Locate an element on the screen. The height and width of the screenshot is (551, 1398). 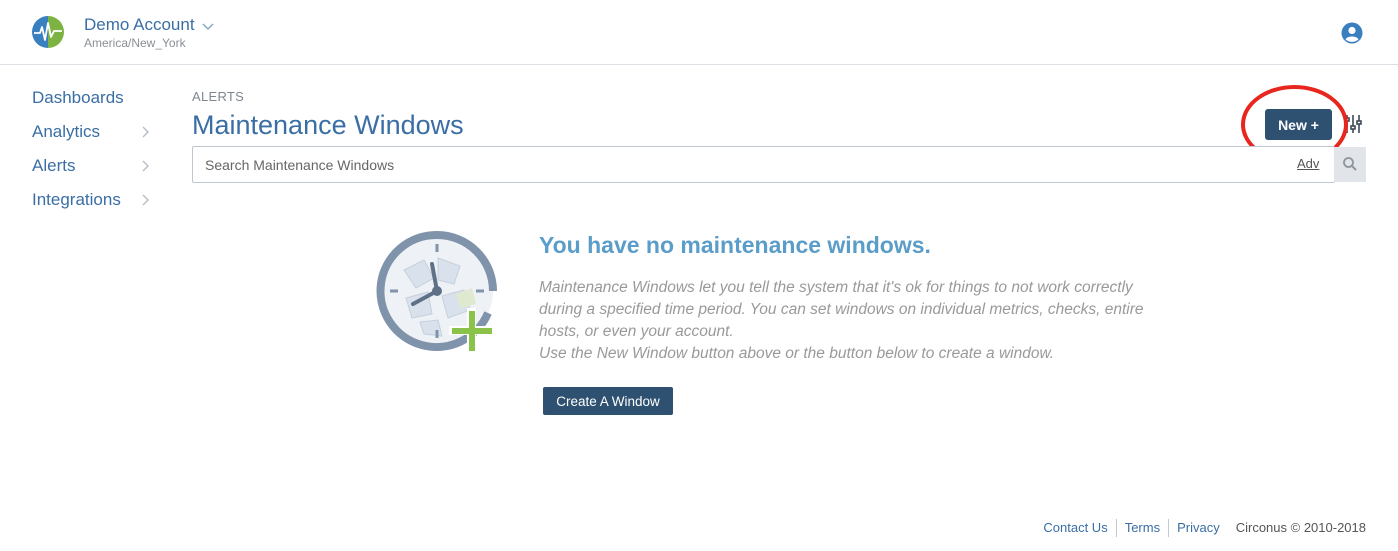
empty-state-description-line: hosts, or even your account. is located at coordinates (636, 331).